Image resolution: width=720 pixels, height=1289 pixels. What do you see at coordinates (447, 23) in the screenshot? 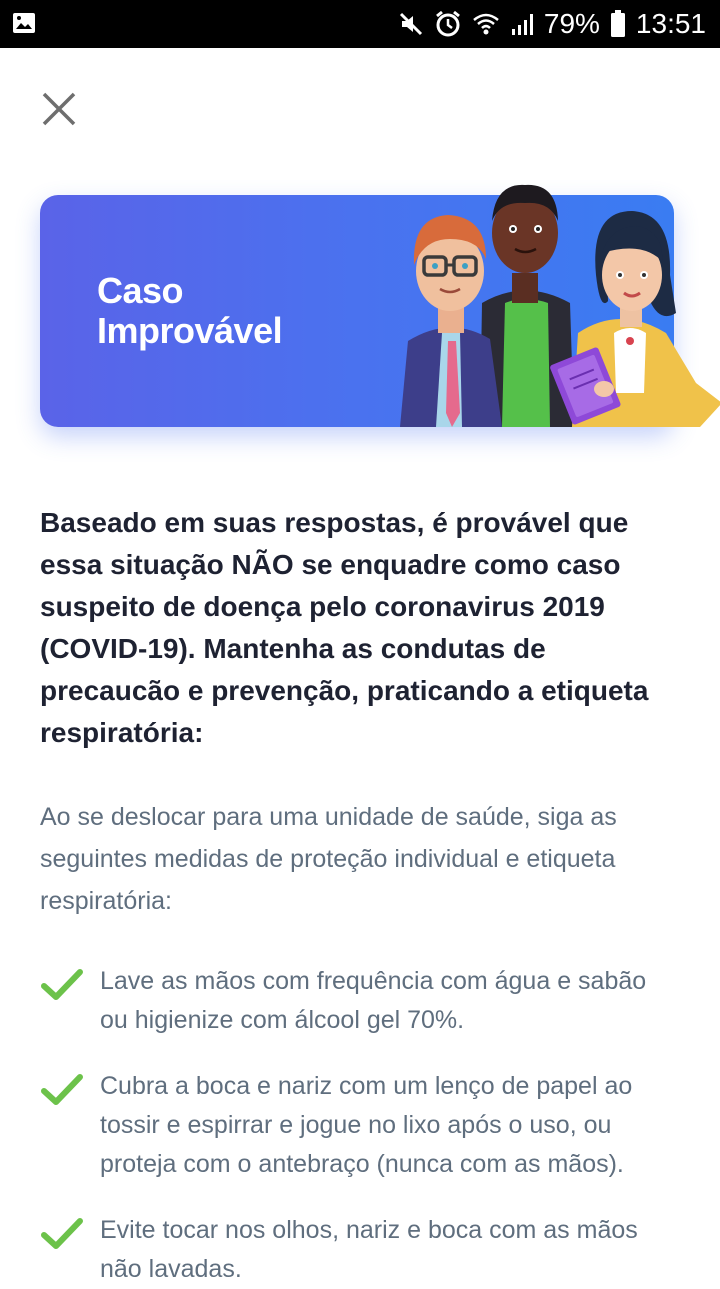
I see `alarm-icon` at bounding box center [447, 23].